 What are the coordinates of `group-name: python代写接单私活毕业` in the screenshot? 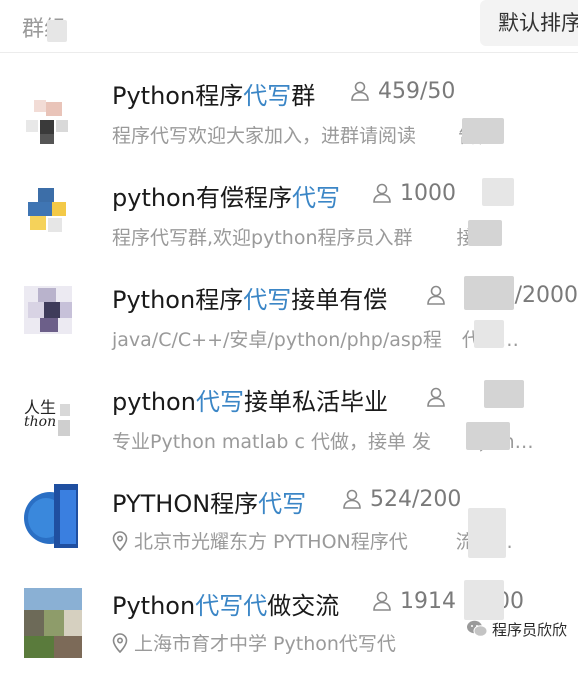 It's located at (250, 402).